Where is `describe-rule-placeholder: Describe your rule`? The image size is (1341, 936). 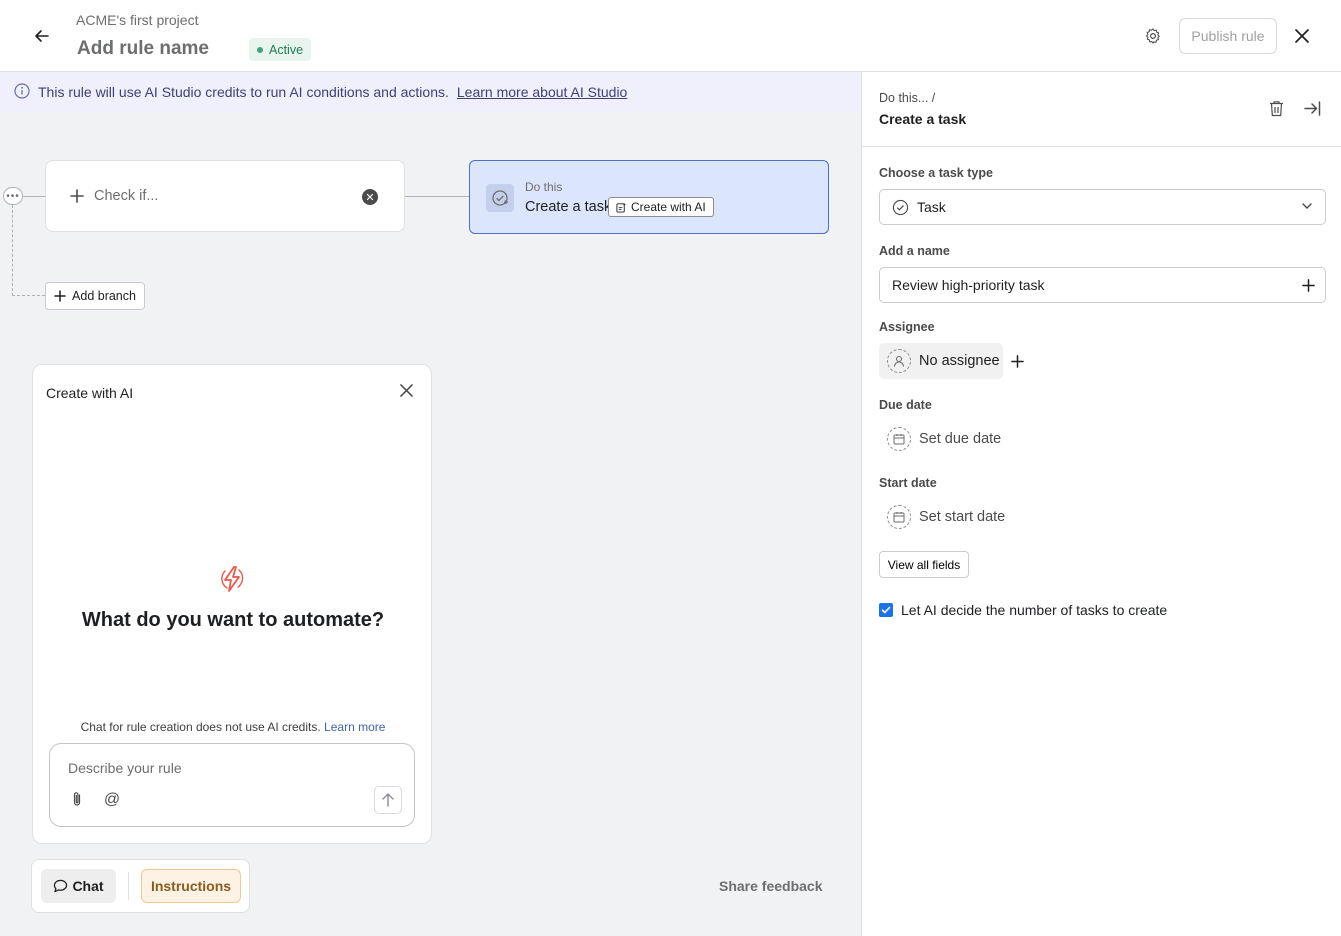
describe-rule-placeholder: Describe your rule is located at coordinates (125, 768).